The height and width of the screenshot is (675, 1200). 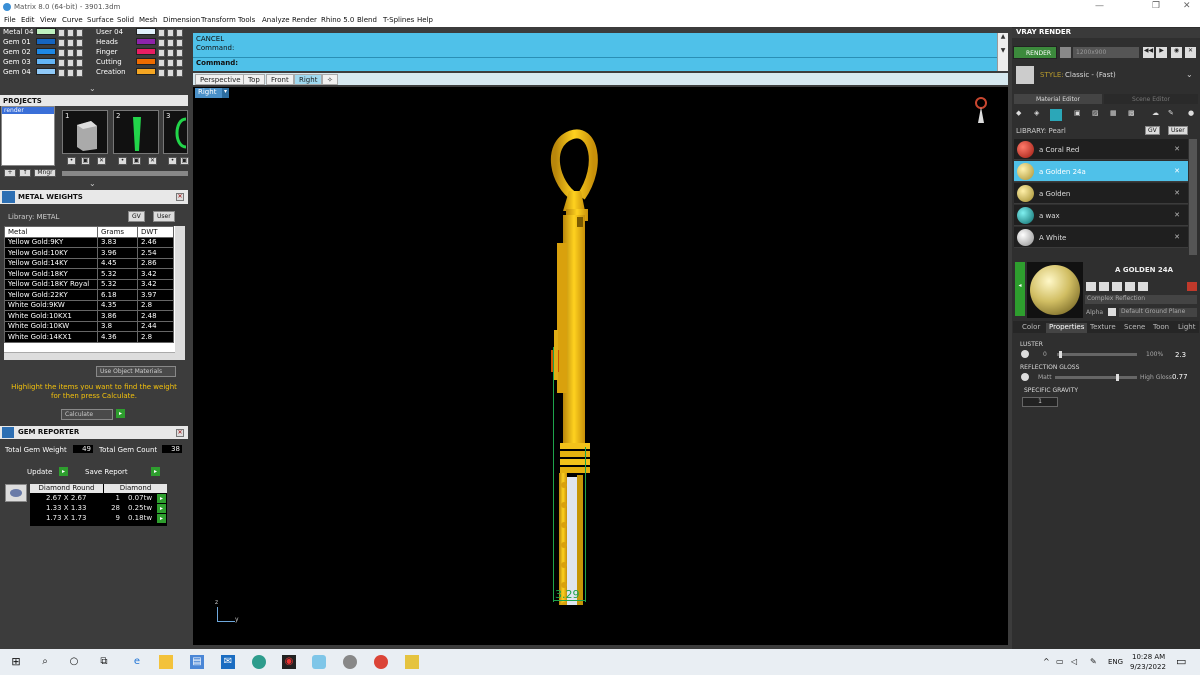 I want to click on layer-row: User 04, so click(x=109, y=33).